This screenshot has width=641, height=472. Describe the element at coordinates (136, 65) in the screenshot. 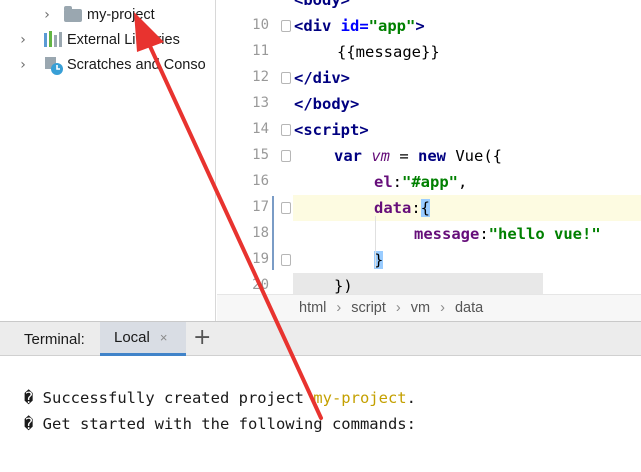

I see `tree-item-label: Scratches and Conso` at that location.